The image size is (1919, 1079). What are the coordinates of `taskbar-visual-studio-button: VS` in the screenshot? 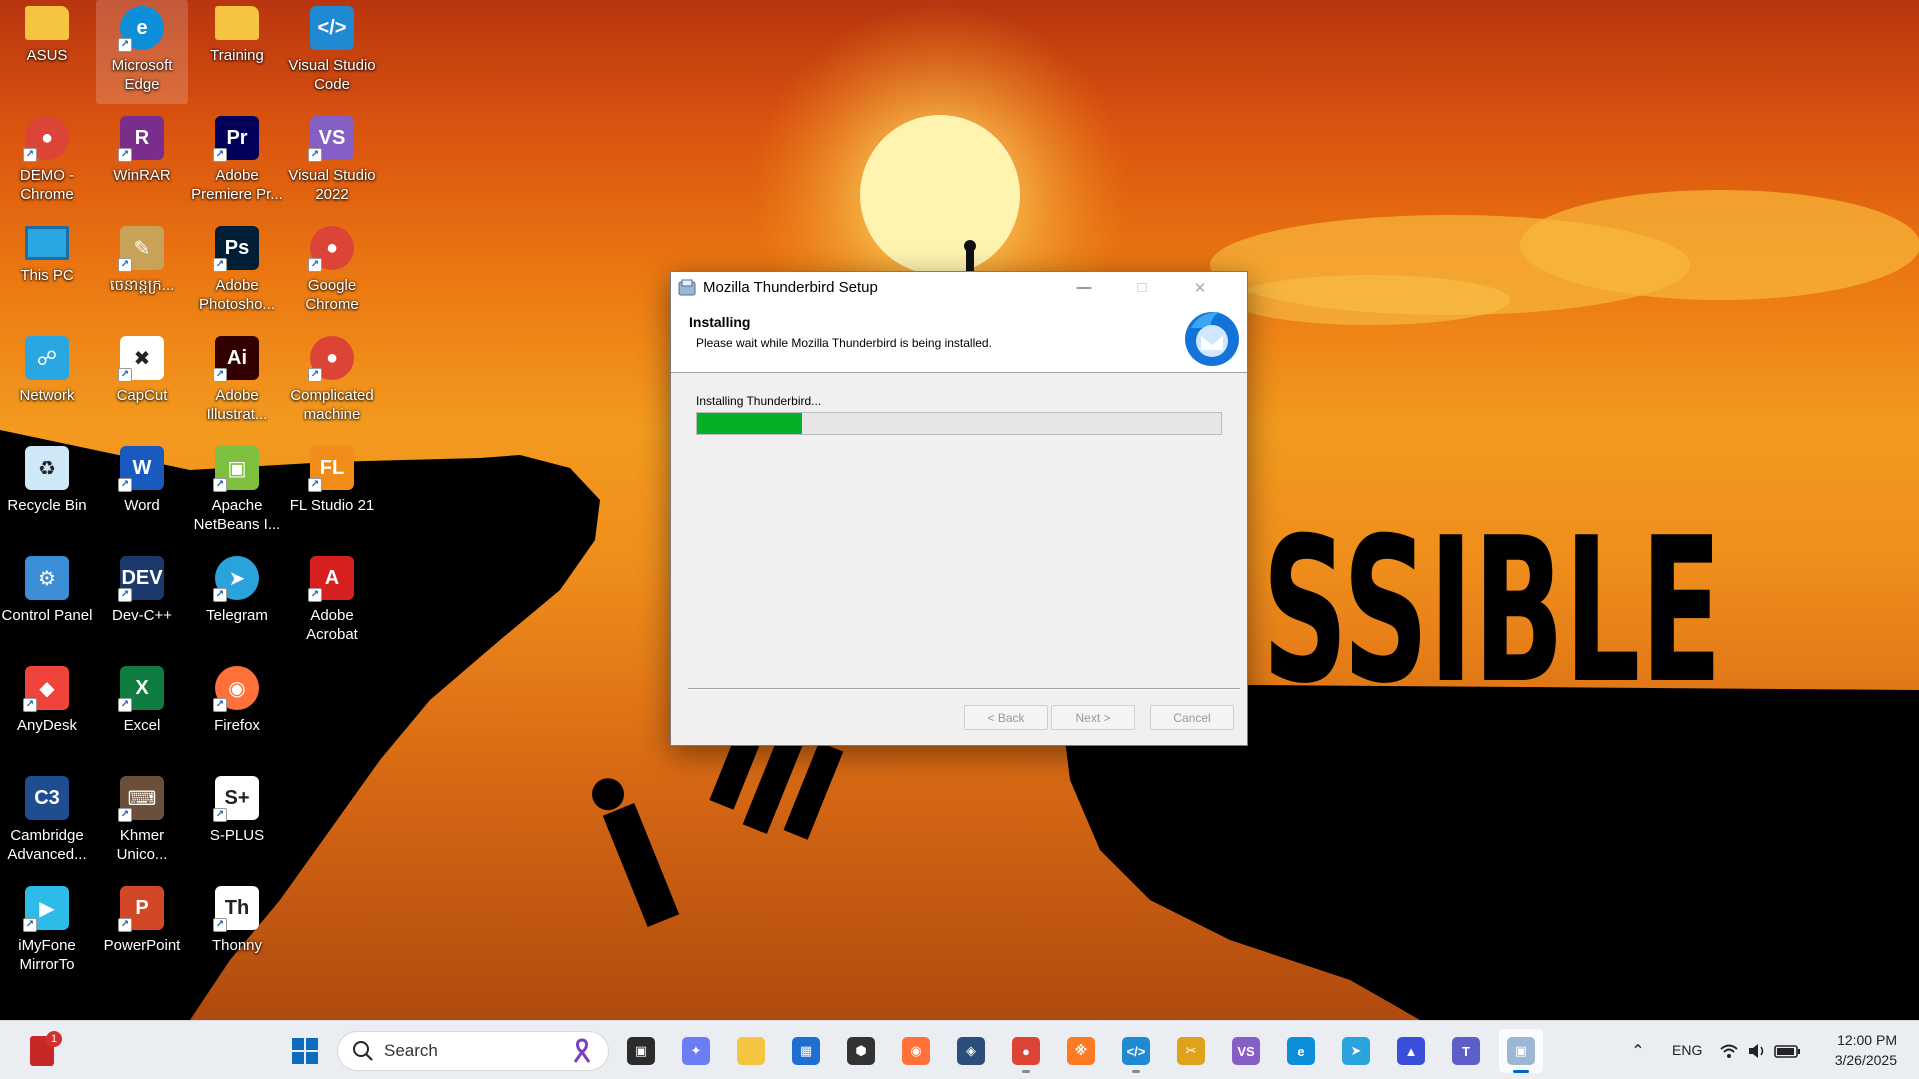 It's located at (1246, 1051).